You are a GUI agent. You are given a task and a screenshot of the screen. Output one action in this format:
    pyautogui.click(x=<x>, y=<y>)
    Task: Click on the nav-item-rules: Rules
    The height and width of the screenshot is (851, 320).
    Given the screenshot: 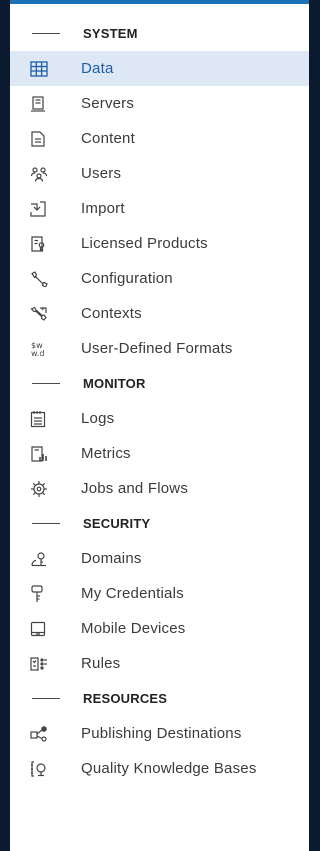 What is the action you would take?
    pyautogui.click(x=159, y=663)
    